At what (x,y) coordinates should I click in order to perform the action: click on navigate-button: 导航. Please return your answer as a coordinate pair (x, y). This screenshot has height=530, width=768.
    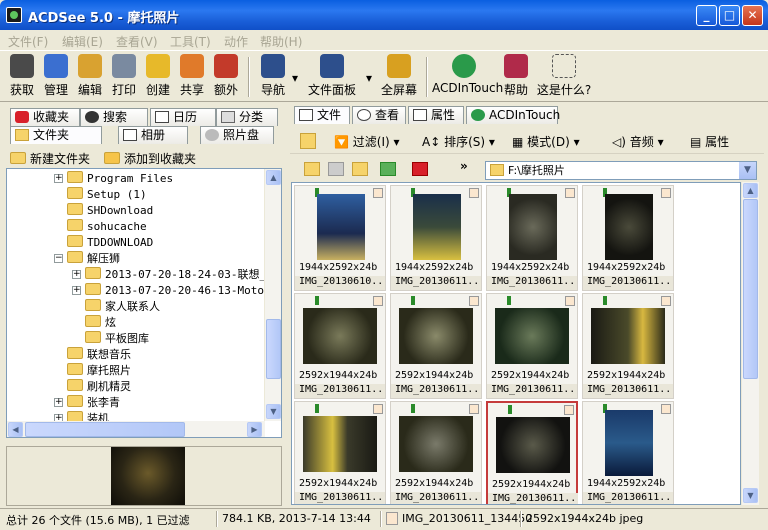
    Looking at the image, I should click on (273, 76).